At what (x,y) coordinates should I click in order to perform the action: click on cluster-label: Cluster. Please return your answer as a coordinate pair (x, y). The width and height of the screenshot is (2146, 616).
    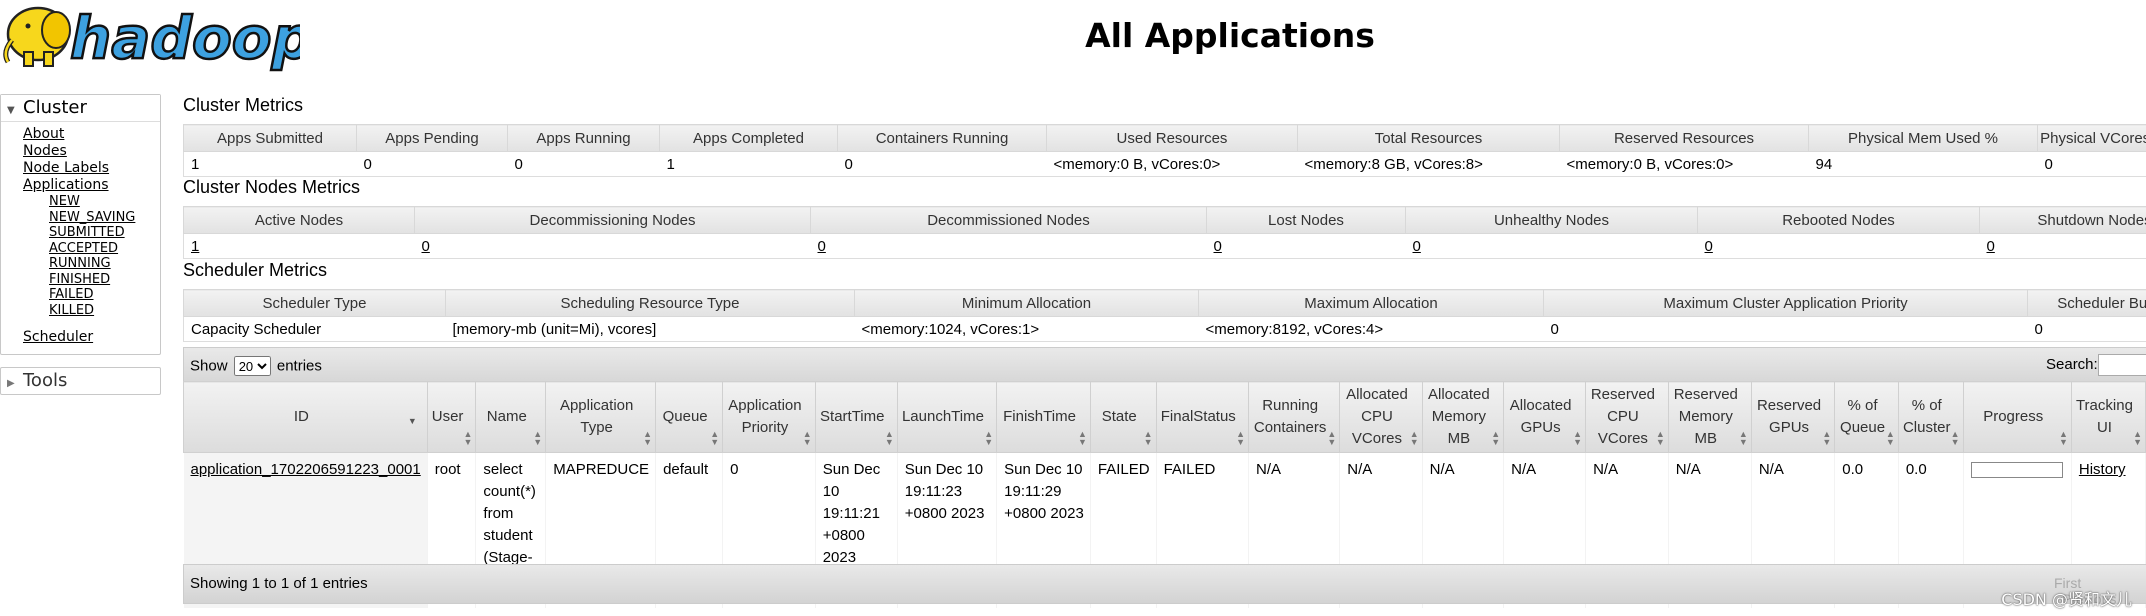
    Looking at the image, I should click on (55, 107).